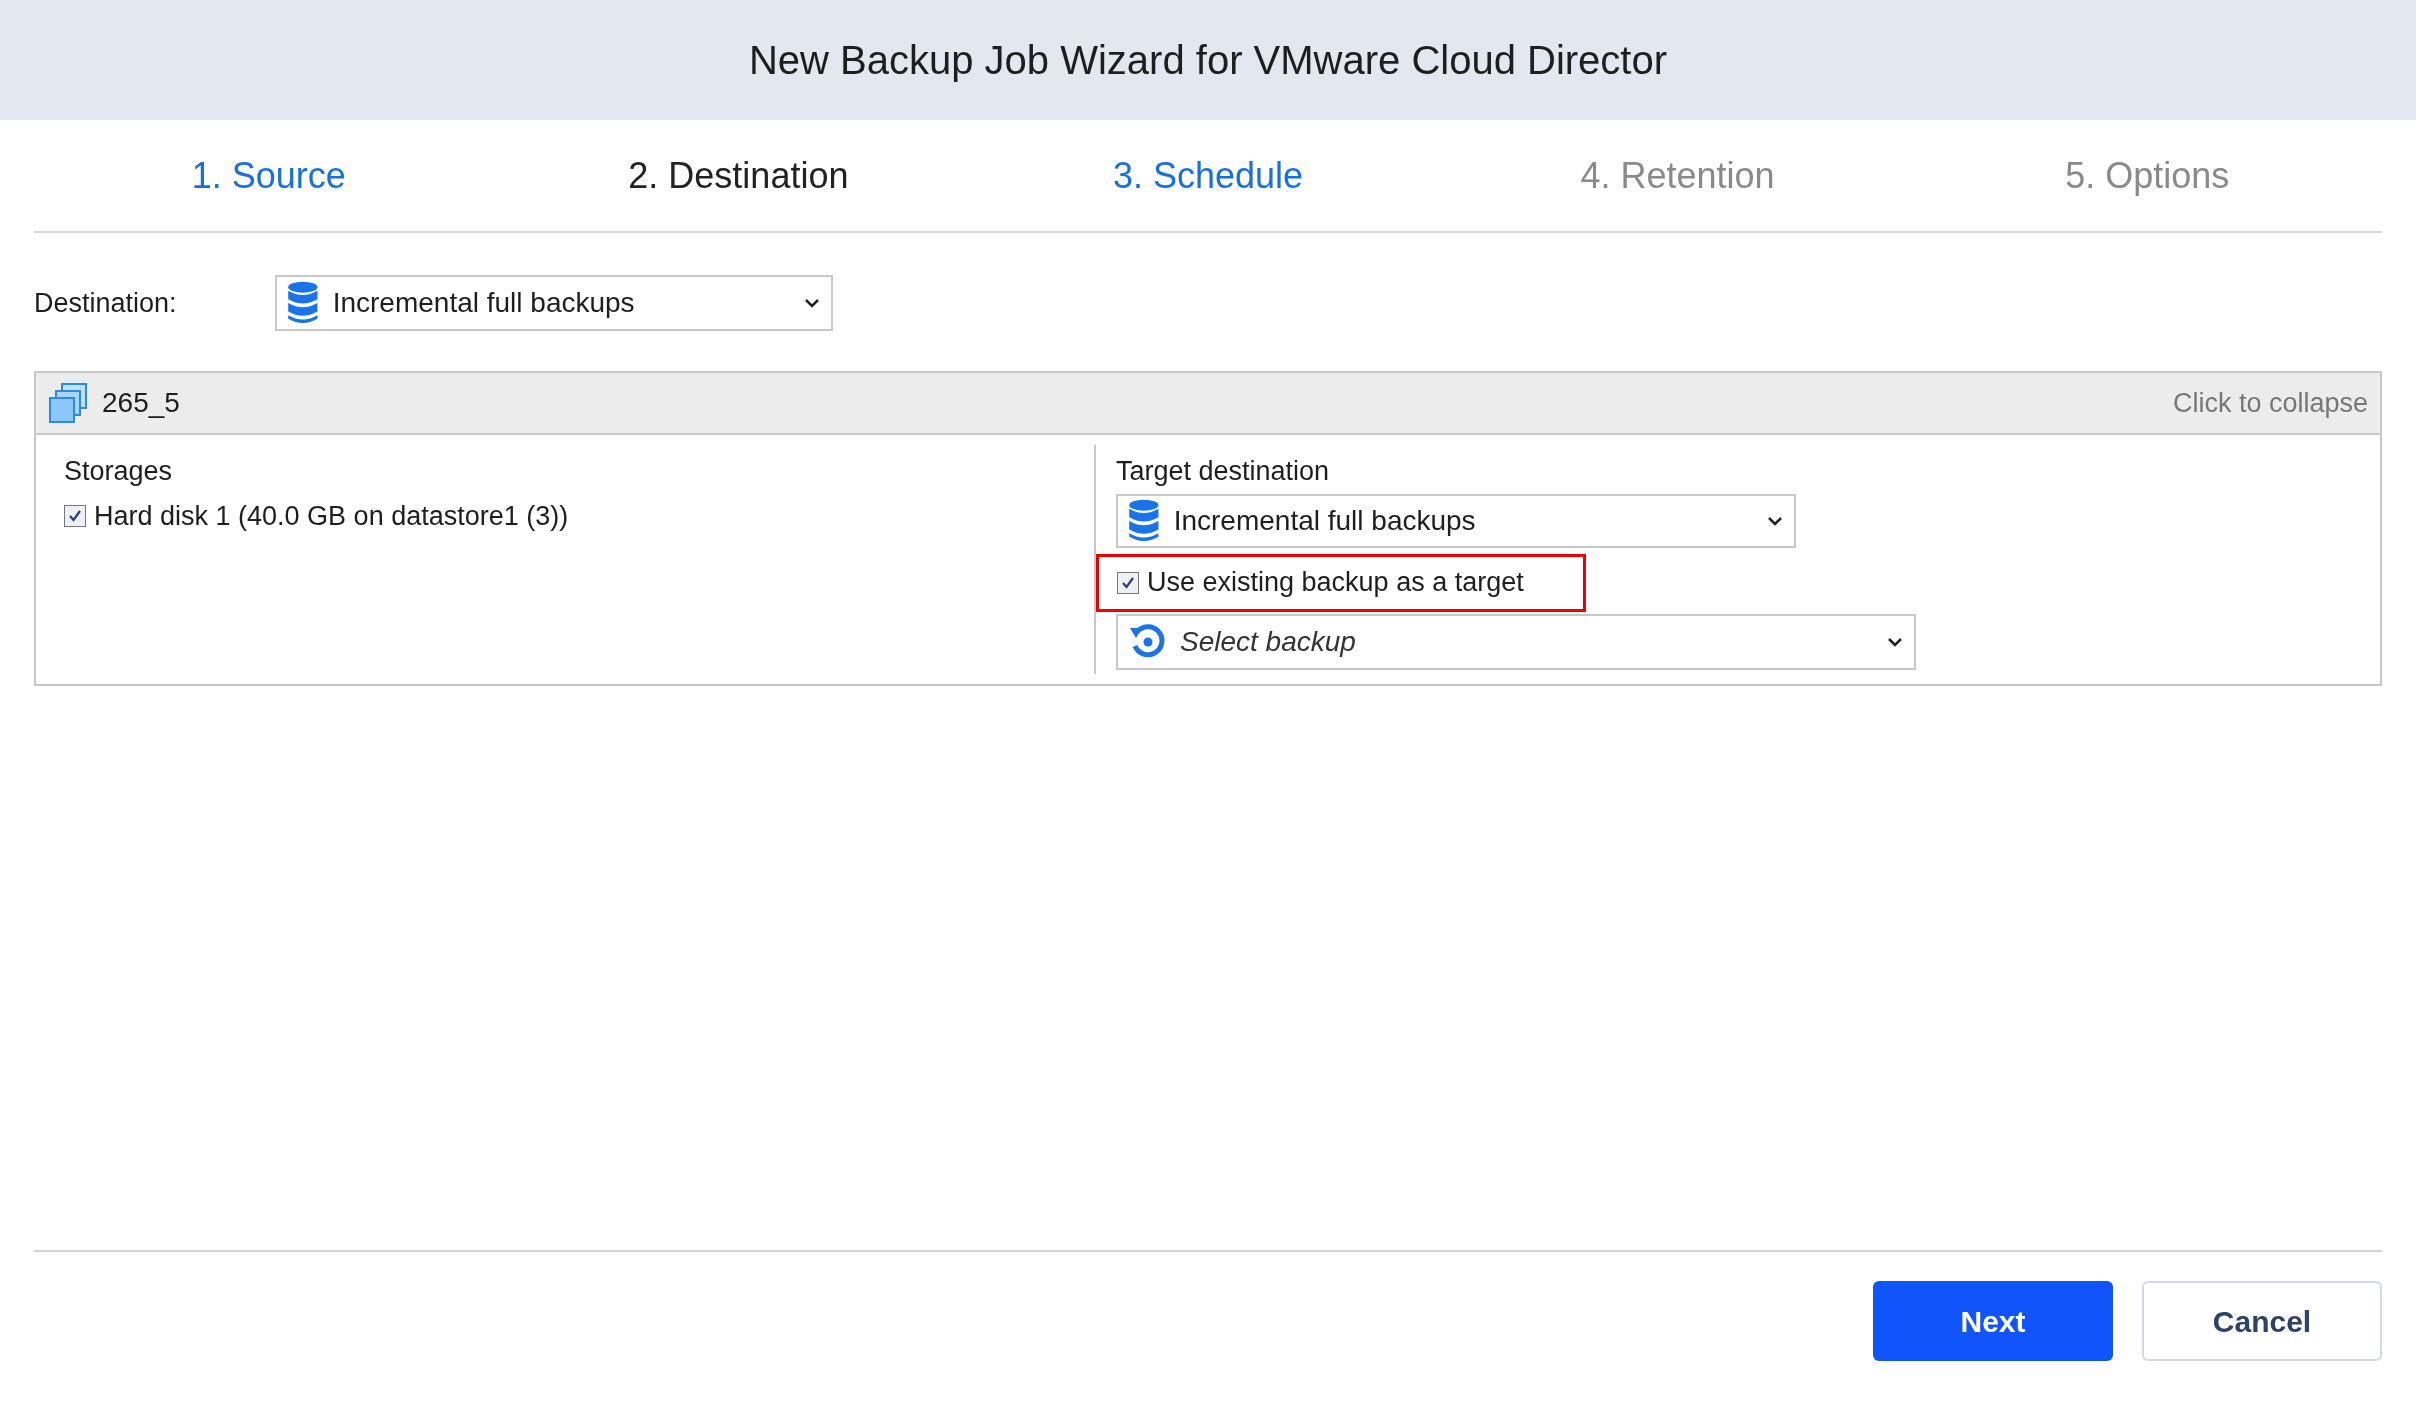 This screenshot has width=2416, height=1402. What do you see at coordinates (1208, 404) in the screenshot?
I see `panel-header: 265_5 Click to collapse` at bounding box center [1208, 404].